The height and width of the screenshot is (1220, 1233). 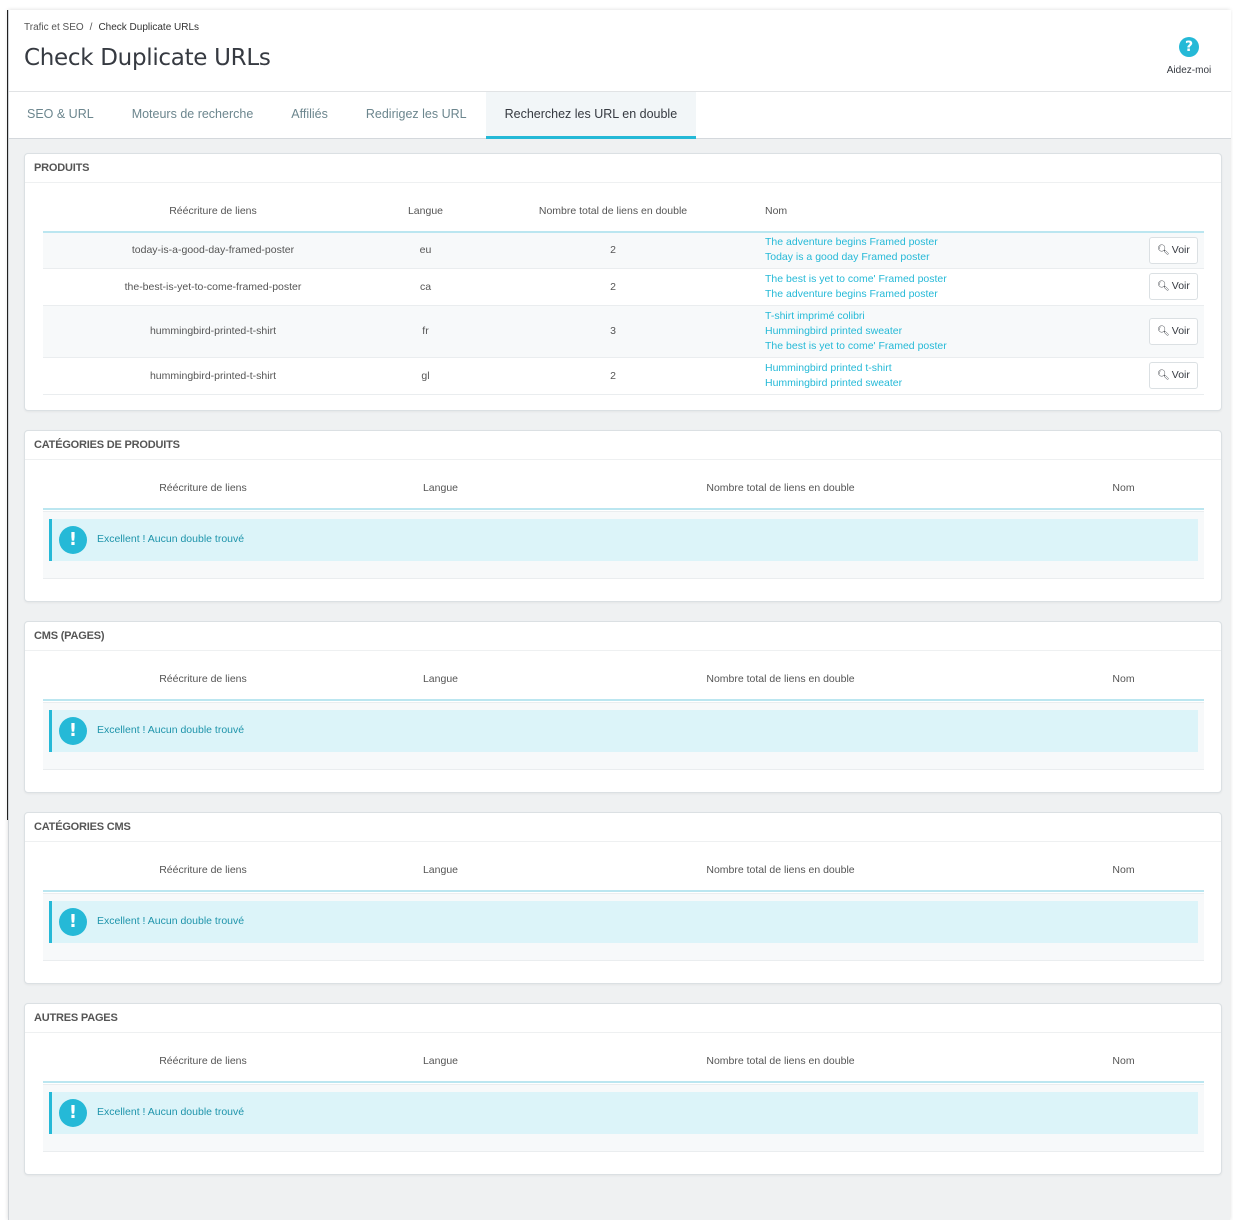 I want to click on help-label: Aidez-moi, so click(x=1189, y=70).